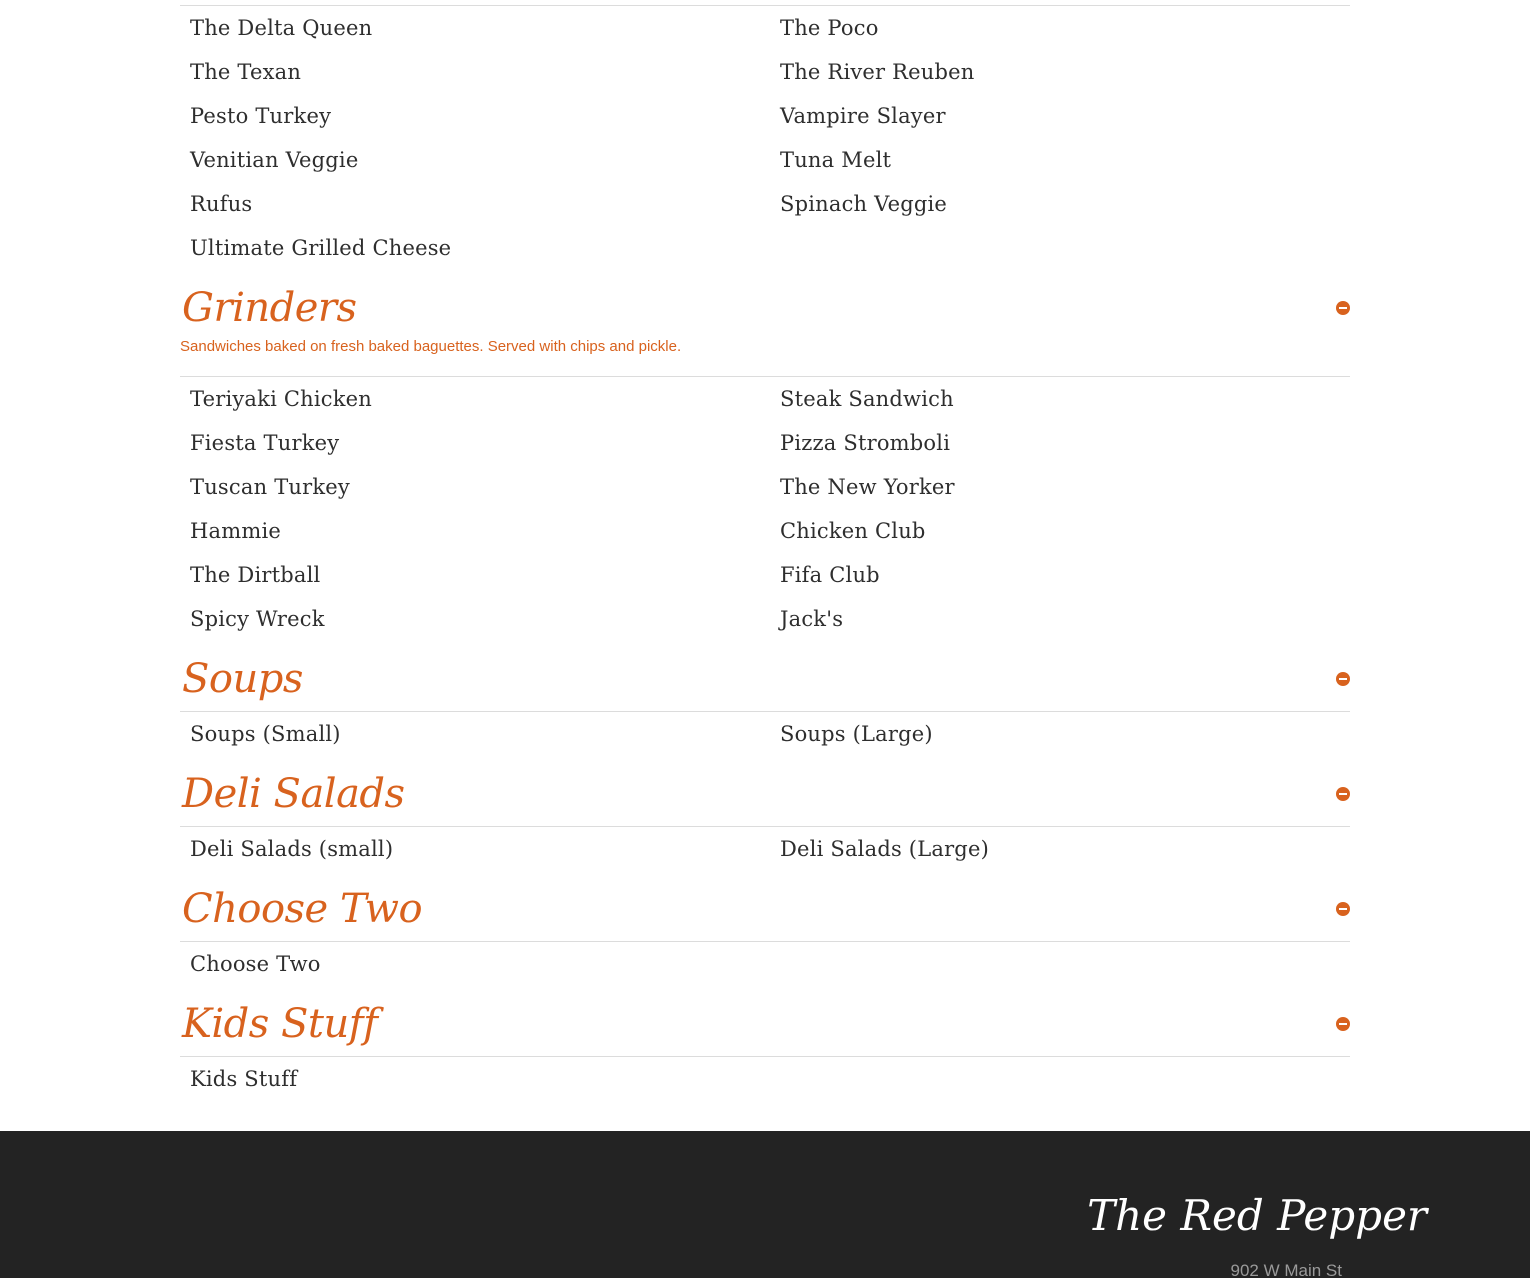 Image resolution: width=1530 pixels, height=1278 pixels. I want to click on menu-item: Chicken Club, so click(853, 531).